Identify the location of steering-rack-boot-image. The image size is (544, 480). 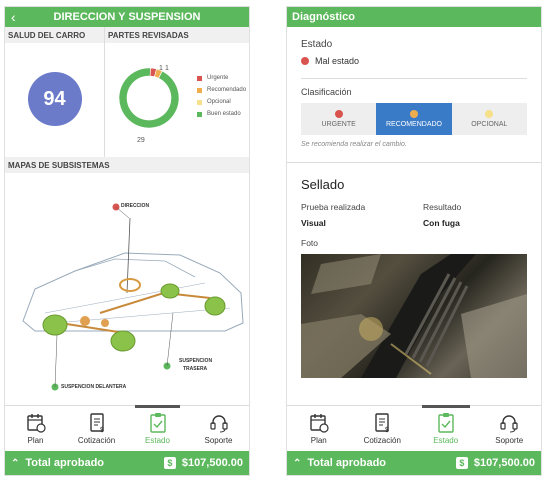
(414, 316).